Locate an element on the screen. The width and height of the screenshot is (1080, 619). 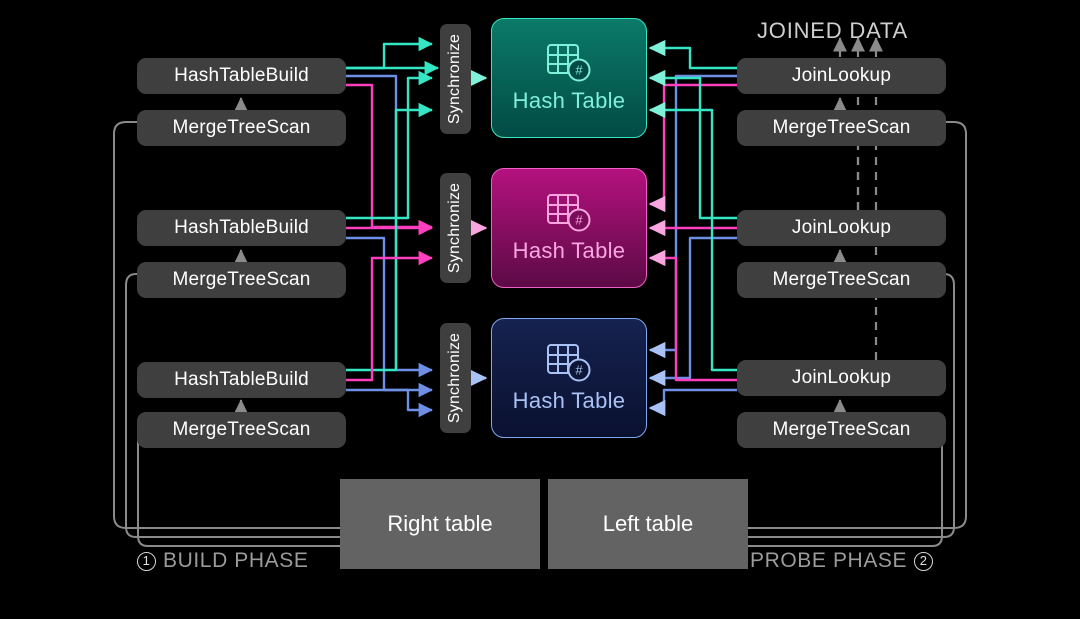
phase-text-1: BUILD PHASE is located at coordinates (236, 560).